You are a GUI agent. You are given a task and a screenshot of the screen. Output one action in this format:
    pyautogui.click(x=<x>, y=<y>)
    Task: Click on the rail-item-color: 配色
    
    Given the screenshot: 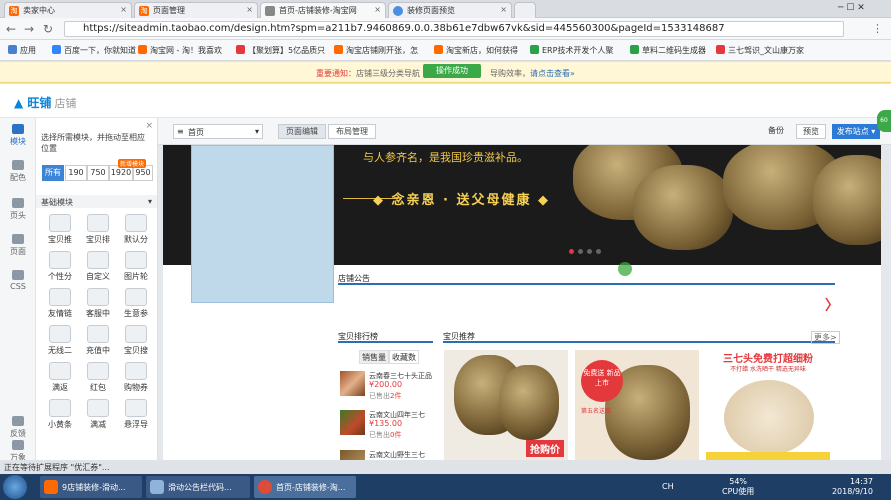 What is the action you would take?
    pyautogui.click(x=18, y=171)
    